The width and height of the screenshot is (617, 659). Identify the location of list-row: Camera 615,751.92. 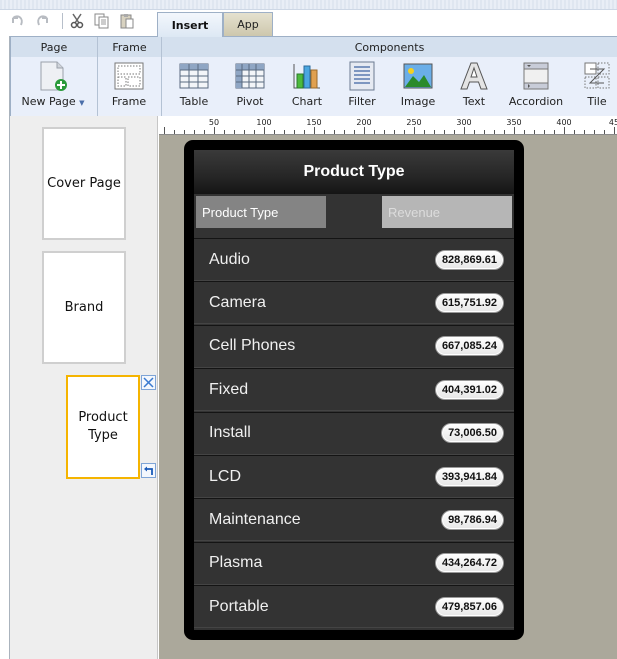
(354, 303).